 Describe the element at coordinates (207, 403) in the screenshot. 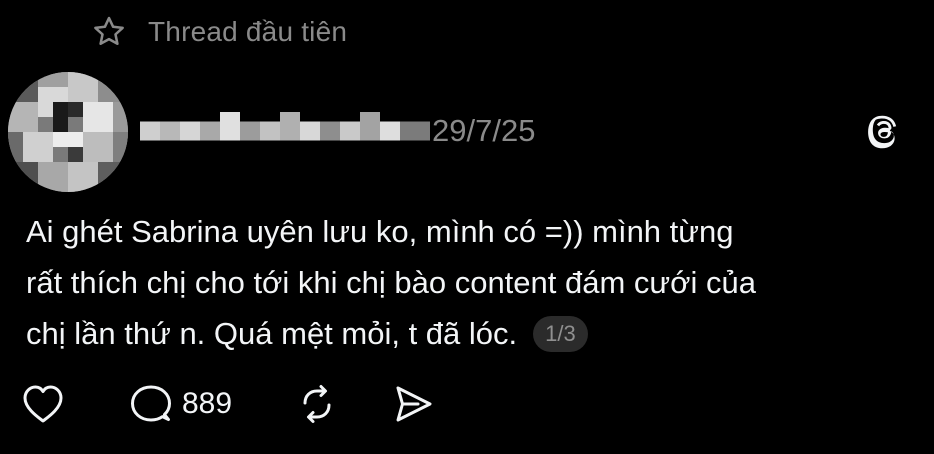

I see `reply-count: 889` at that location.